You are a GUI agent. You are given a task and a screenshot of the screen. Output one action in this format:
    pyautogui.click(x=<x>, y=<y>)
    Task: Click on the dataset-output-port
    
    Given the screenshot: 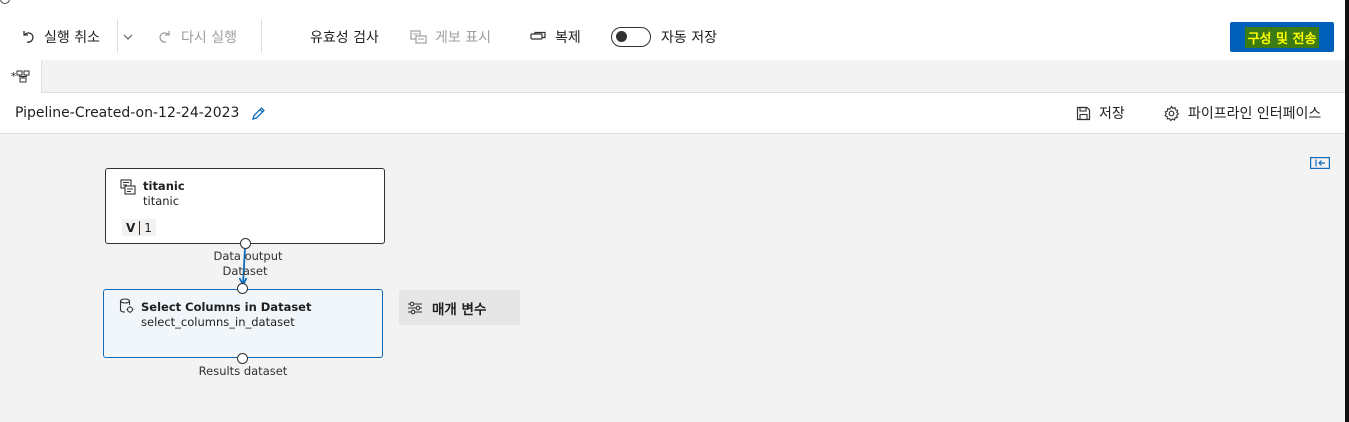 What is the action you would take?
    pyautogui.click(x=245, y=243)
    